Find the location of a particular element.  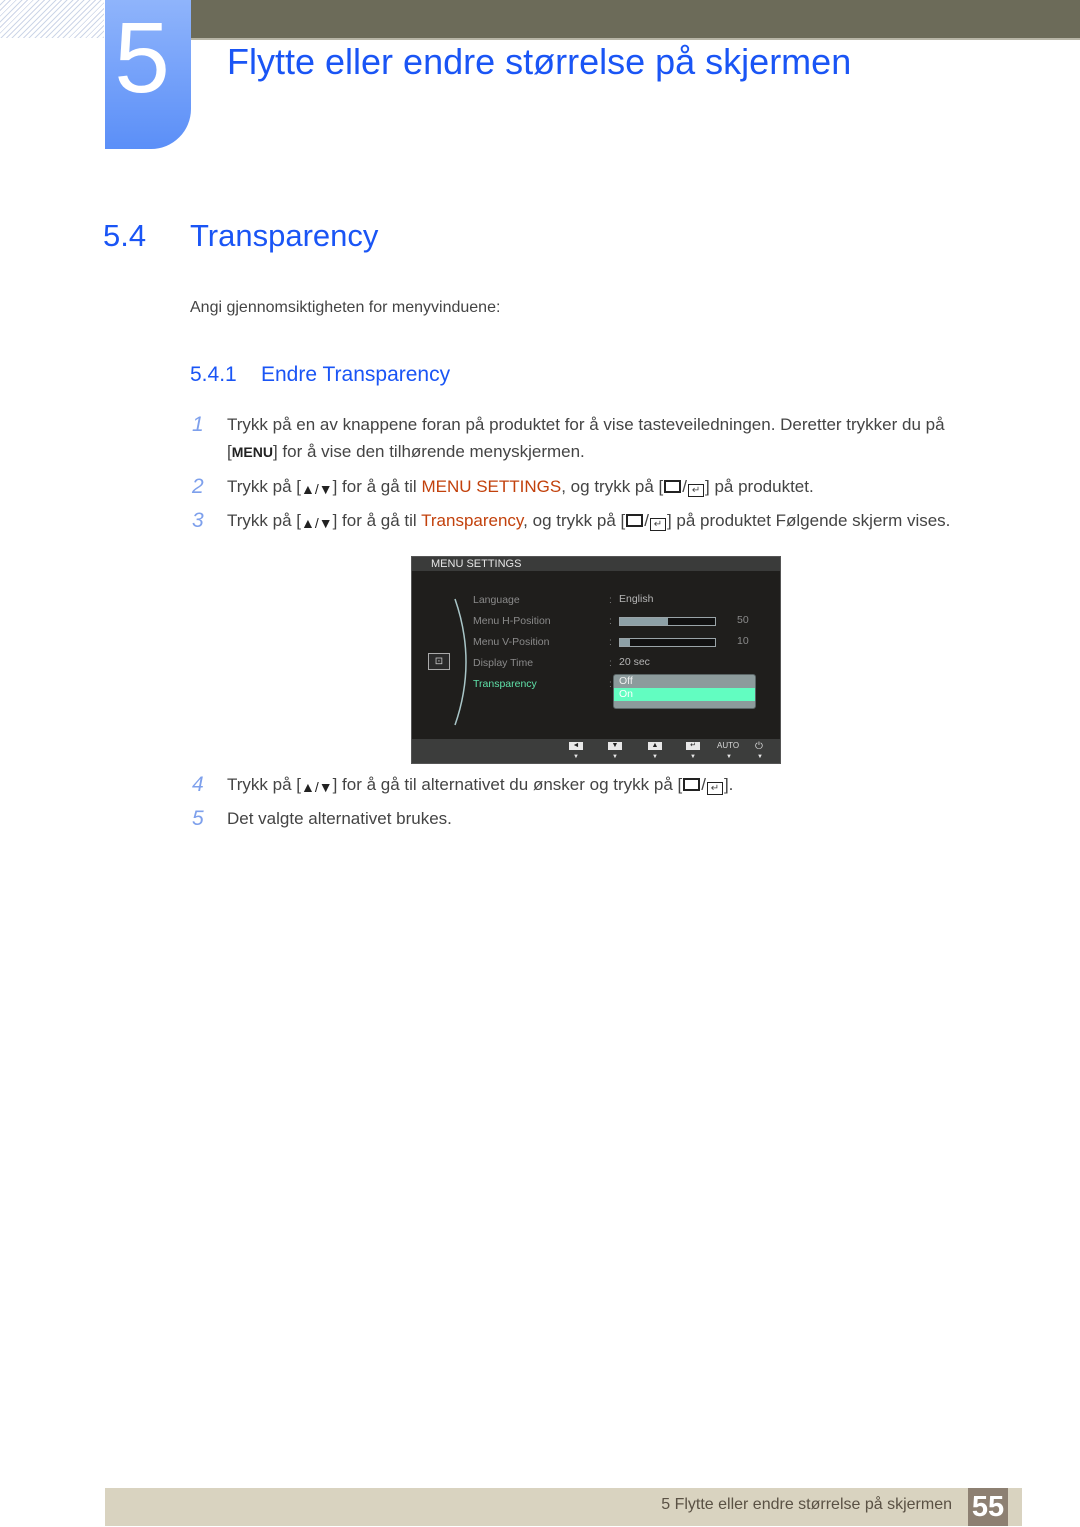

menu-key: MENU is located at coordinates (252, 452).